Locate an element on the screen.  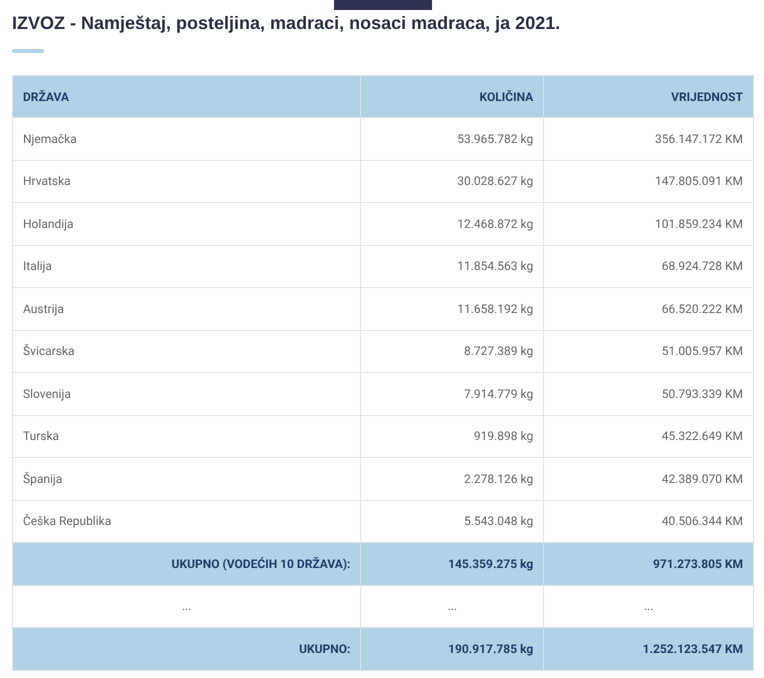
table-cell: 919.898 kg is located at coordinates (504, 436).